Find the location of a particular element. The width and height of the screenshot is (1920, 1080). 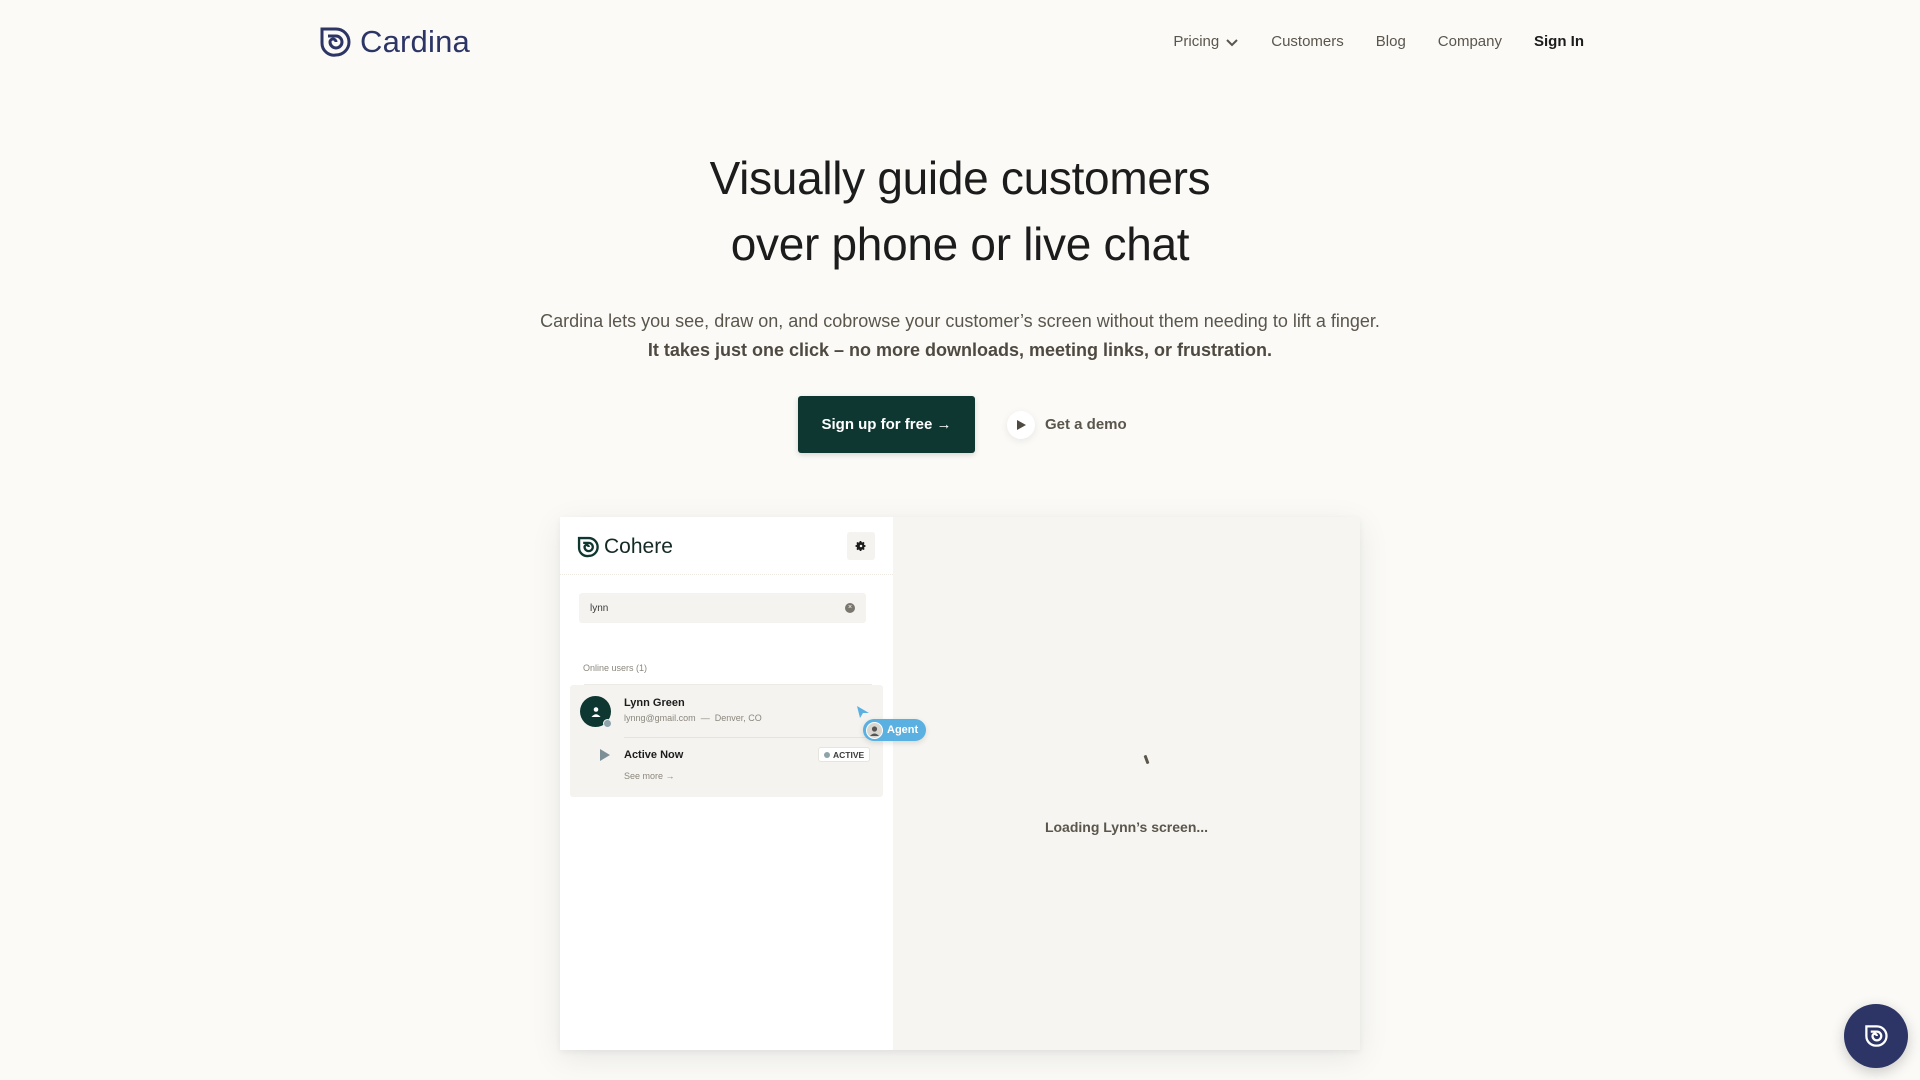

agent-avatar is located at coordinates (874, 730).